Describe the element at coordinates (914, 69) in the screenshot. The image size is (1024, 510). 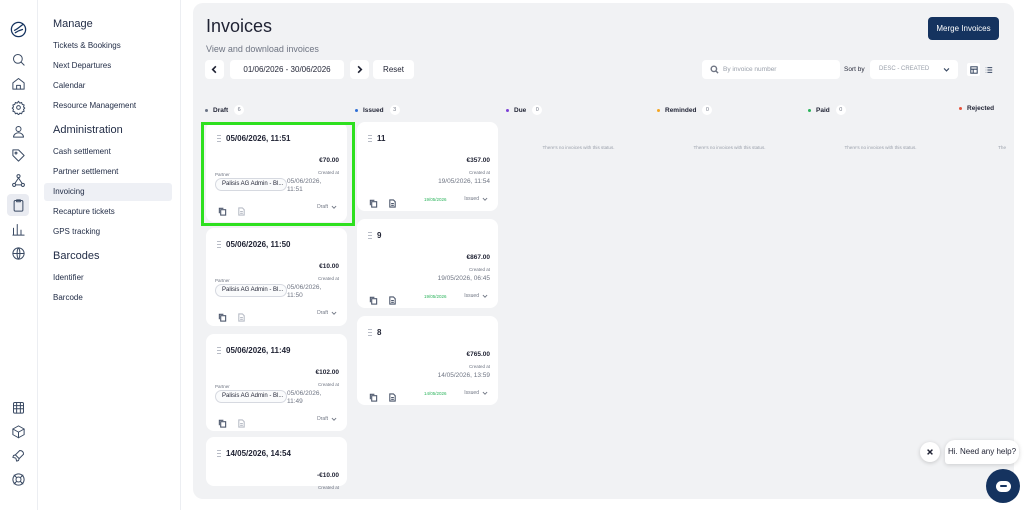
I see `sort-select: DESC - CREATED` at that location.